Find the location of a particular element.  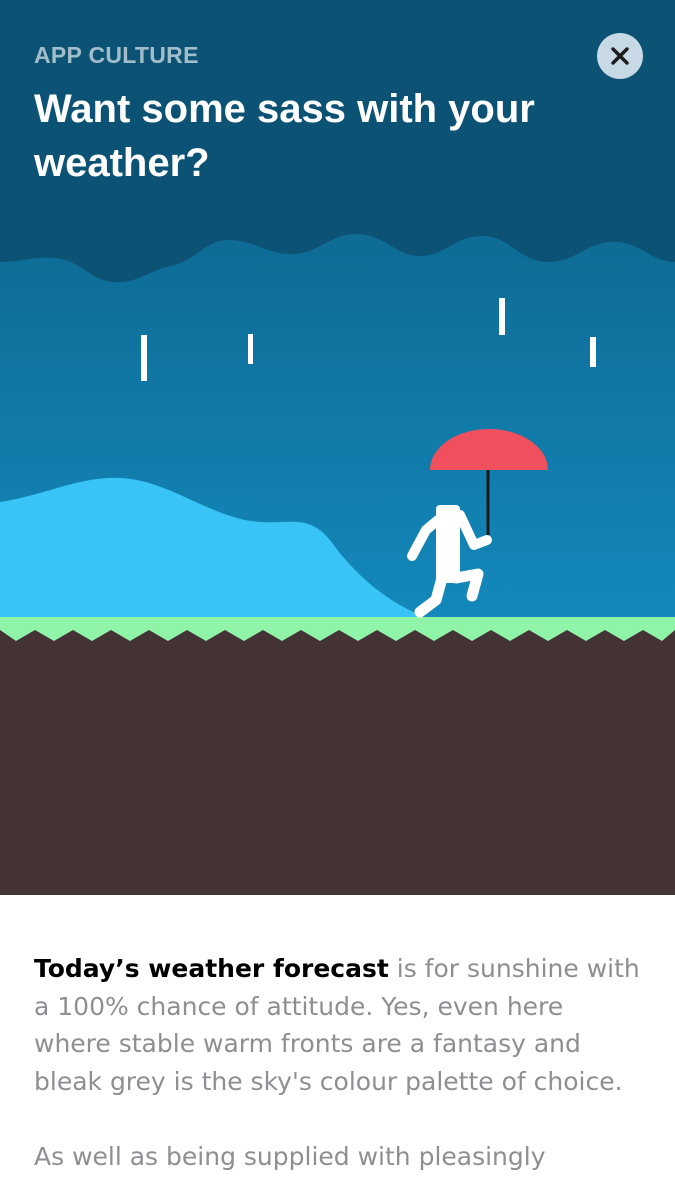

category-label: APP CULTURE is located at coordinates (116, 55).